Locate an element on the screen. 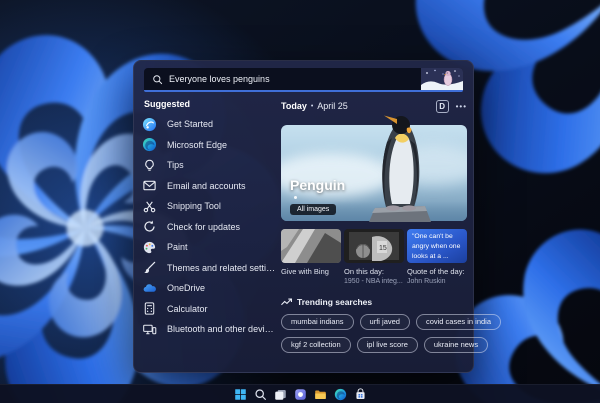  get-started-icon is located at coordinates (149, 124).